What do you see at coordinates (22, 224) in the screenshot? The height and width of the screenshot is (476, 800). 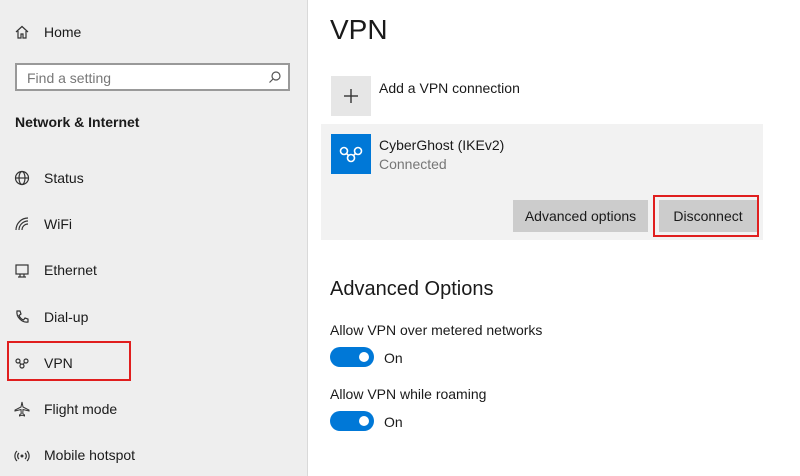 I see `wifi-icon` at bounding box center [22, 224].